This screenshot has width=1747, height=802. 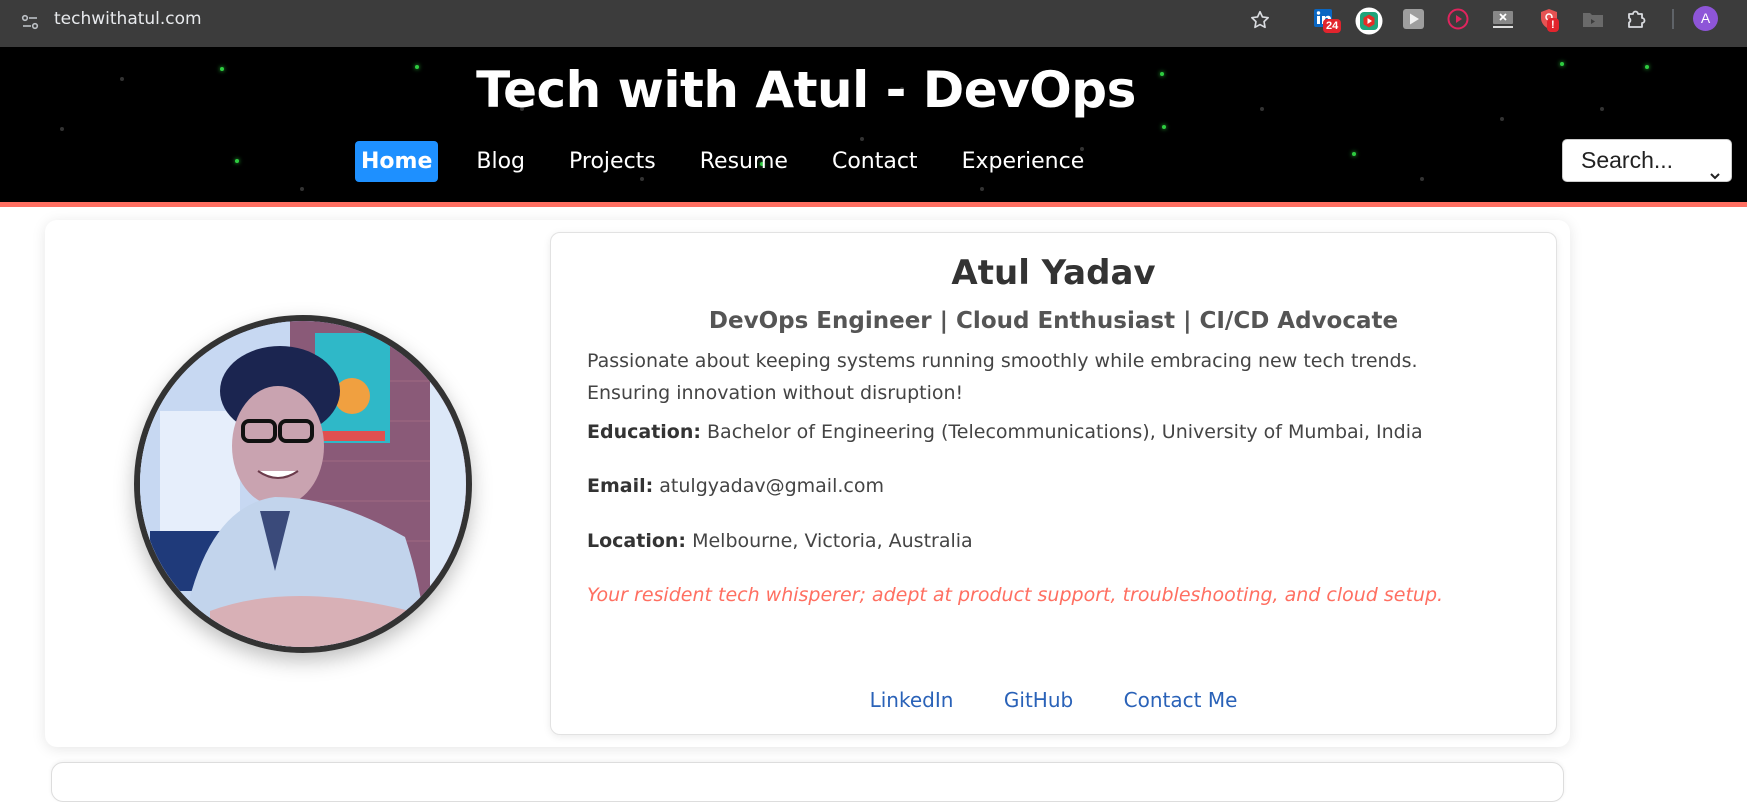 What do you see at coordinates (744, 161) in the screenshot?
I see `nav-resume: Resume` at bounding box center [744, 161].